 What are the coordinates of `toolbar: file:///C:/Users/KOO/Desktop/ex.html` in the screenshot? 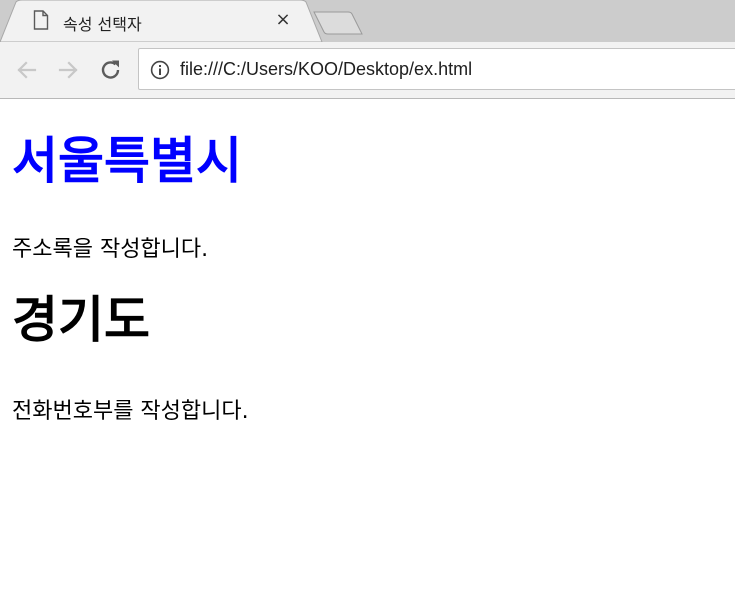 It's located at (367, 70).